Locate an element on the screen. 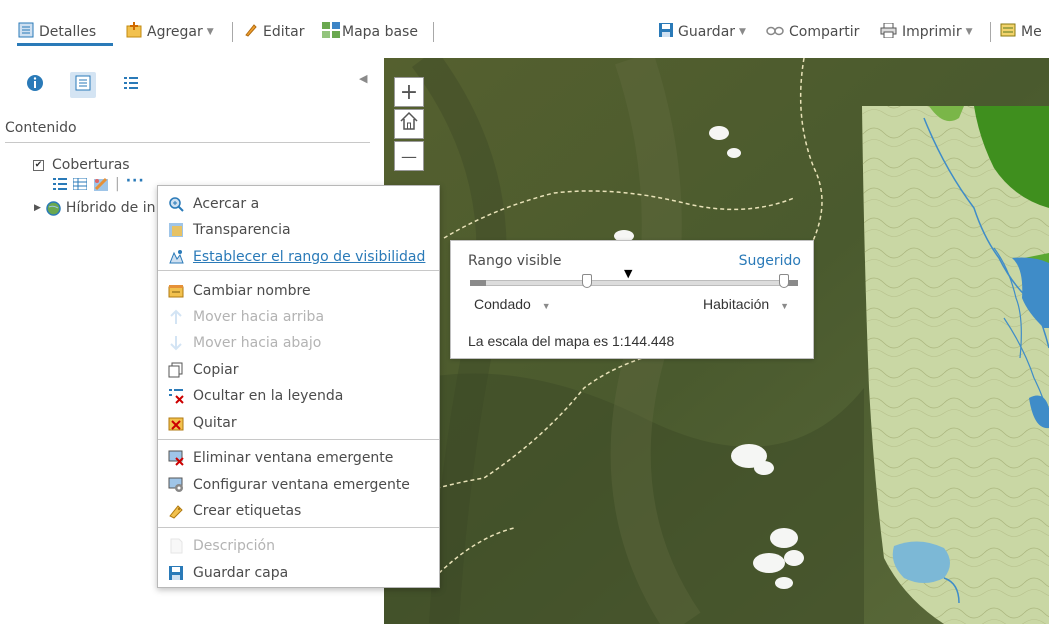 The width and height of the screenshot is (1049, 624). move-down-icon is located at coordinates (176, 343).